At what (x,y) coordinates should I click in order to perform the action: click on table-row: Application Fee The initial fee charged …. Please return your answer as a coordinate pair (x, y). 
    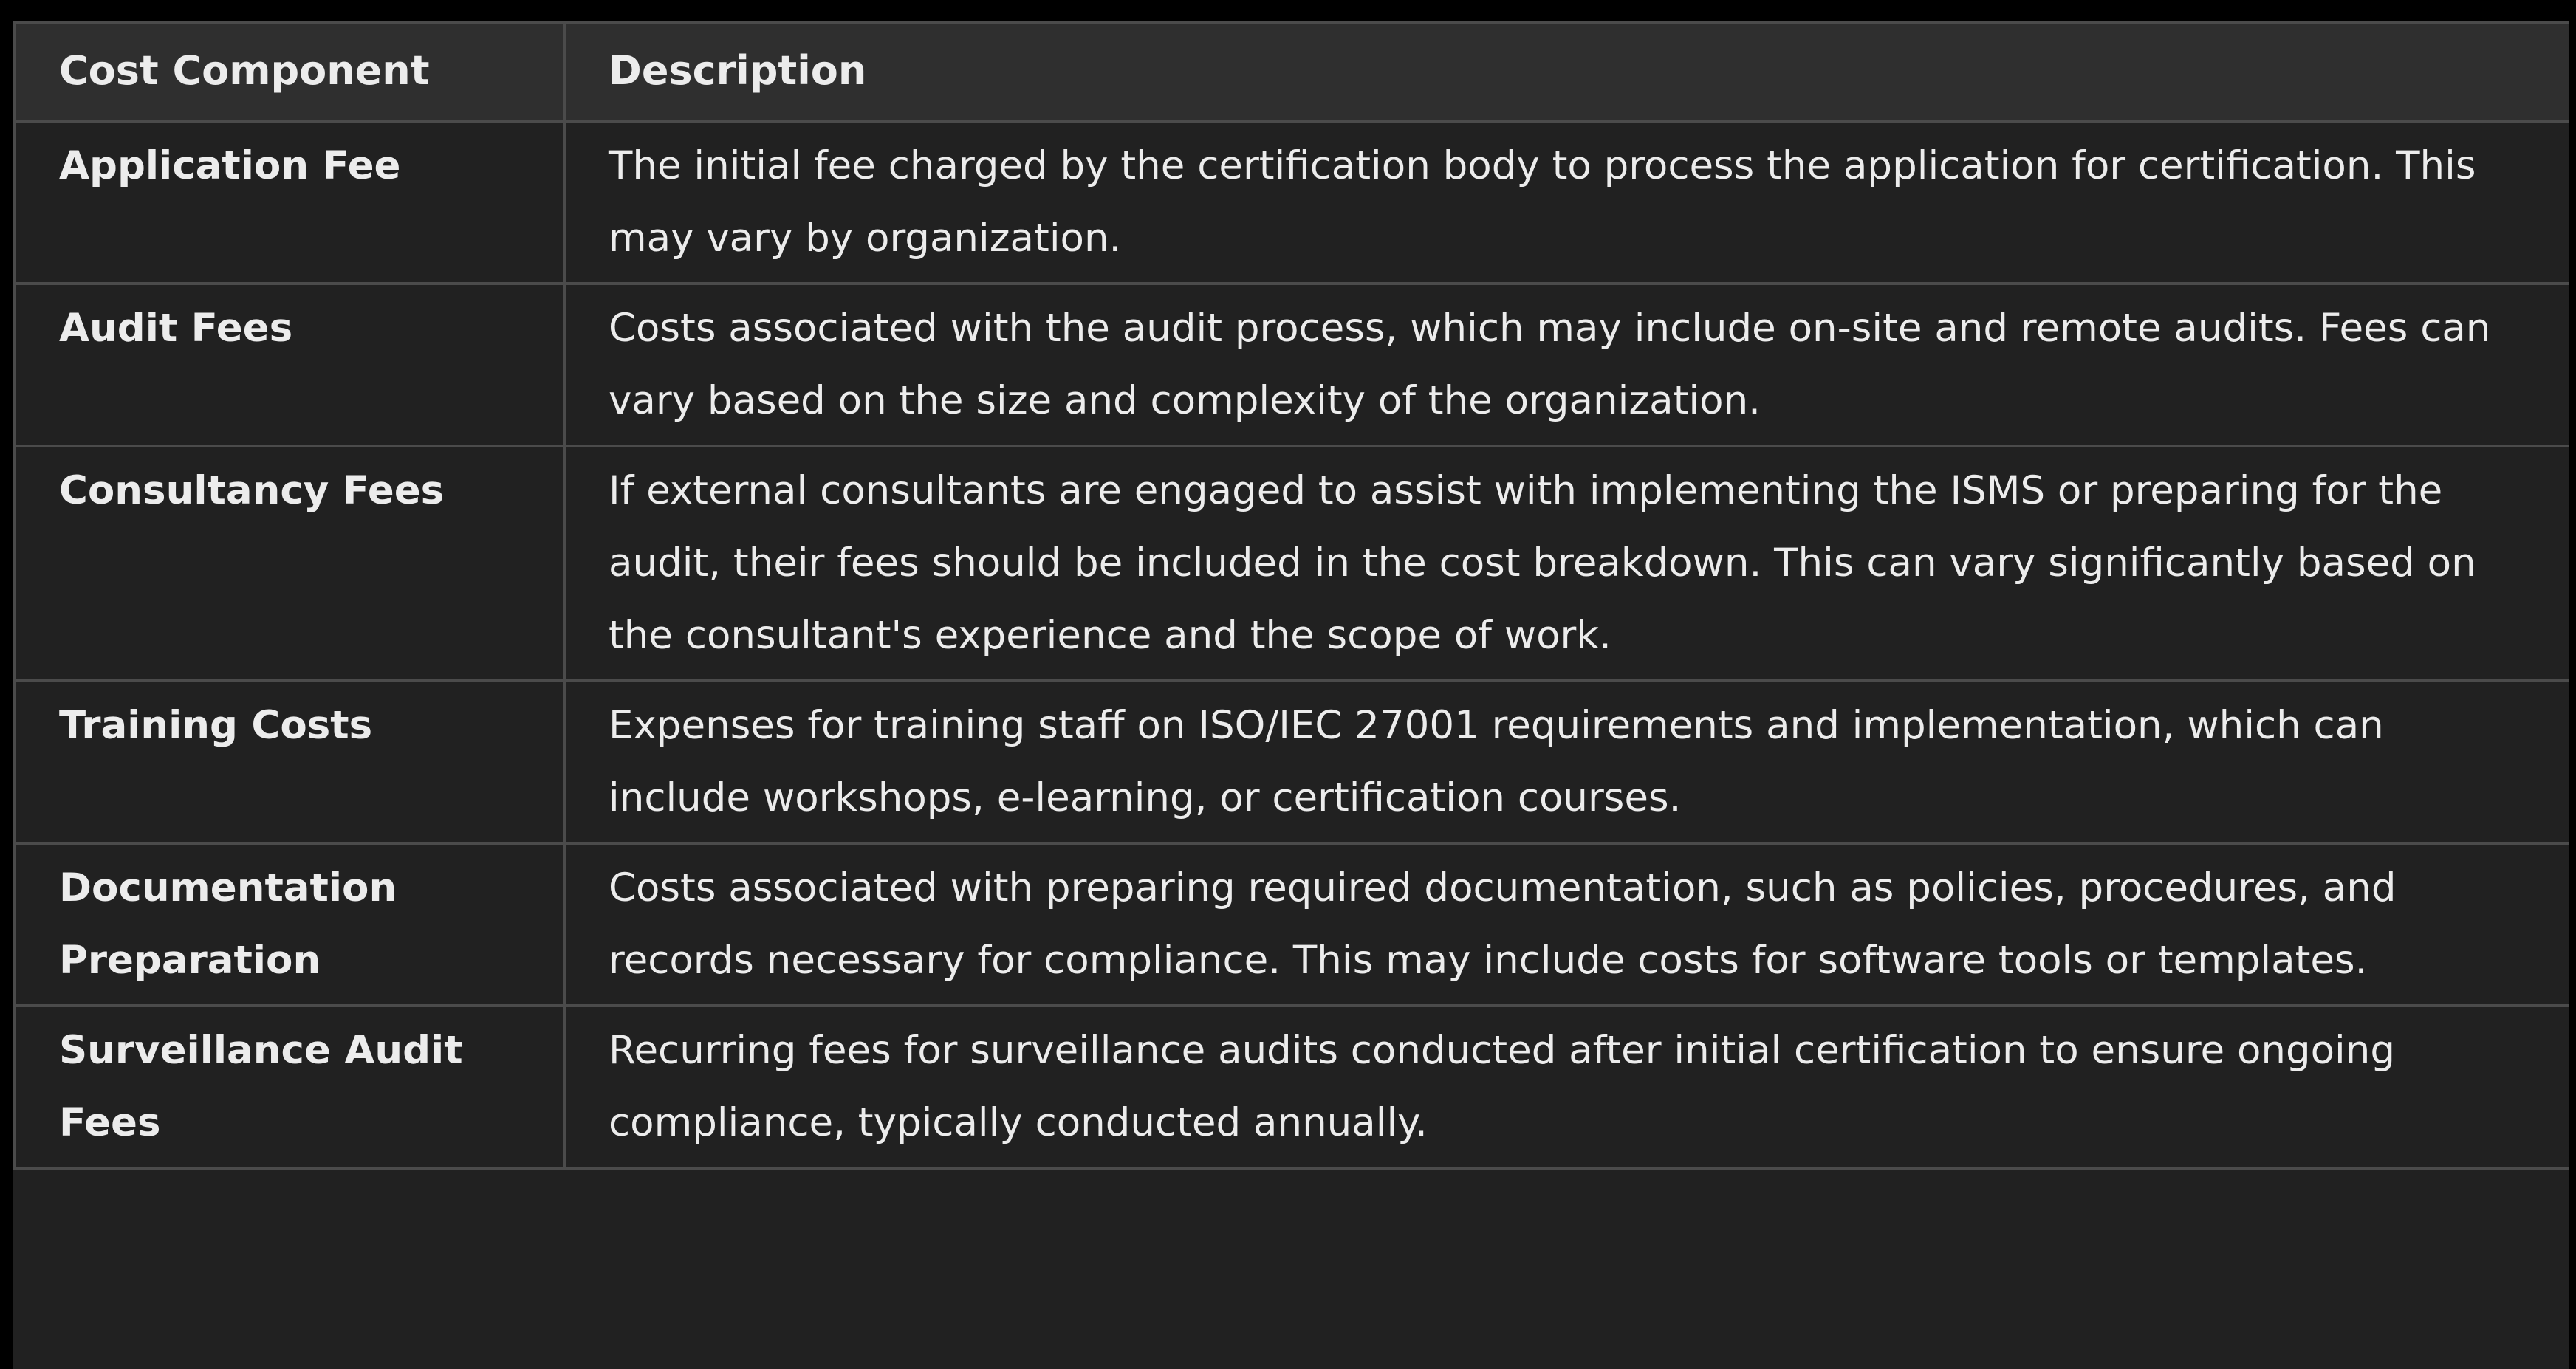
    Looking at the image, I should click on (1291, 202).